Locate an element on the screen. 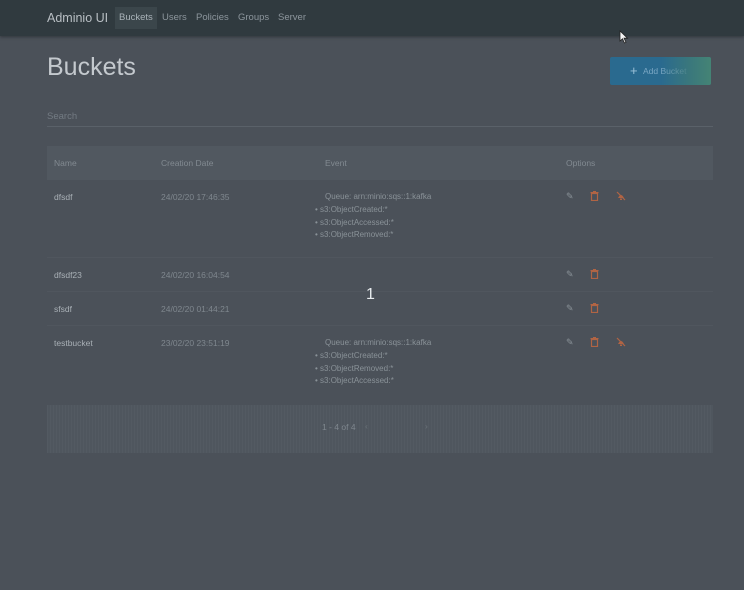 The width and height of the screenshot is (744, 590). bucket-name: sfsdf is located at coordinates (63, 309).